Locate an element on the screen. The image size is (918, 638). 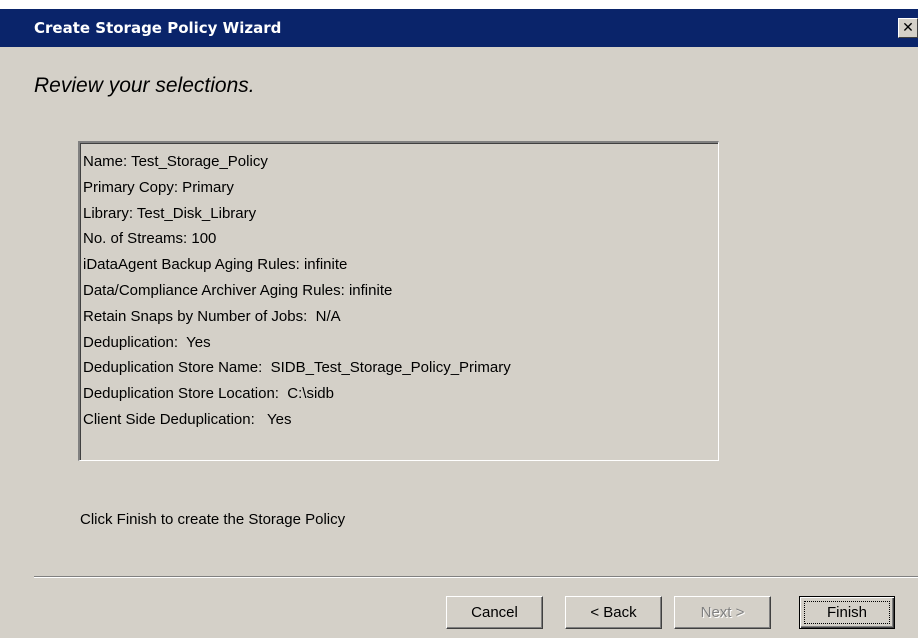
summary-line-library: Library: Test_Disk_Library is located at coordinates (170, 213).